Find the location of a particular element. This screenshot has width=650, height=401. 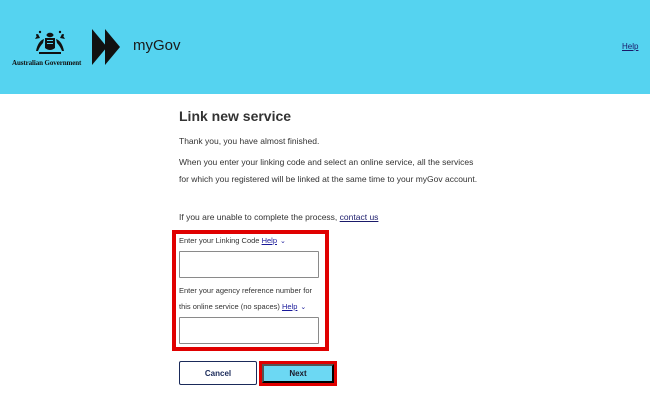

linking-code-input is located at coordinates (249, 264).